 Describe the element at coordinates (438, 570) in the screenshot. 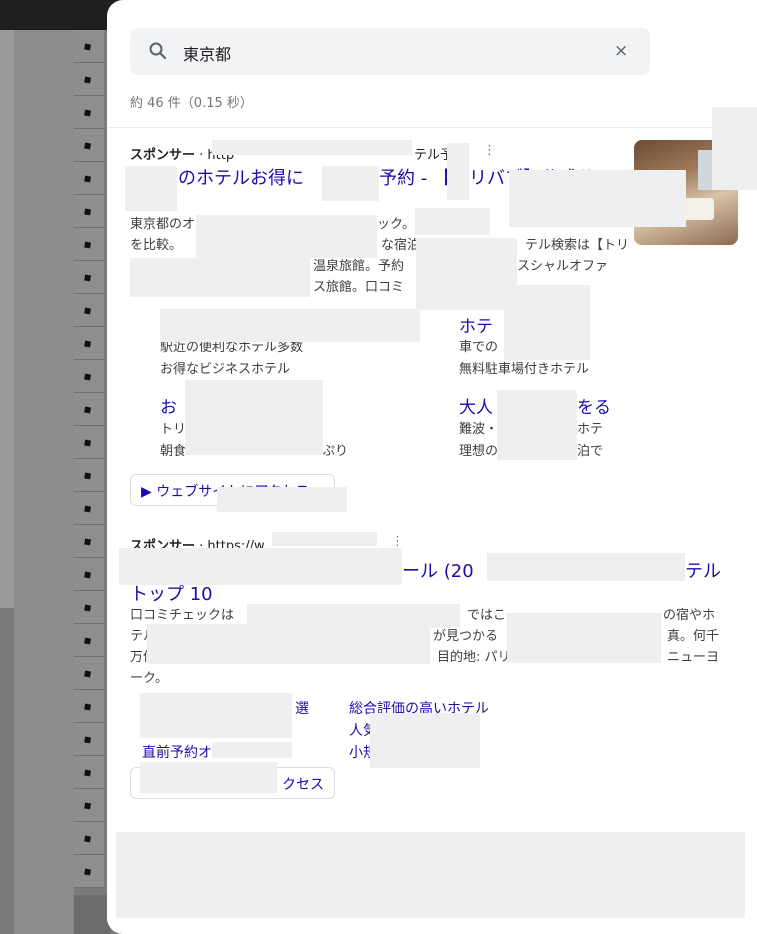

I see `ad-2-title-part: ール (20` at that location.